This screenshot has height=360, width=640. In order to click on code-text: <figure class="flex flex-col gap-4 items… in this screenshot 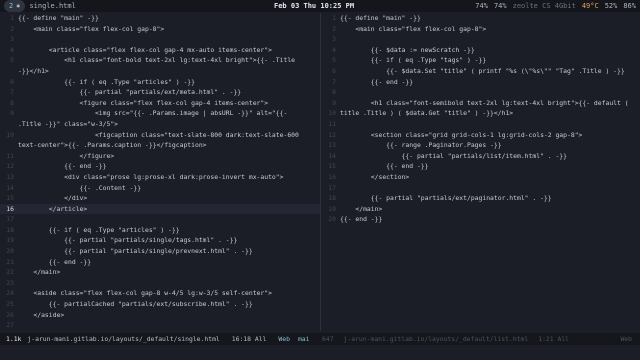, I will do `click(143, 102)`.